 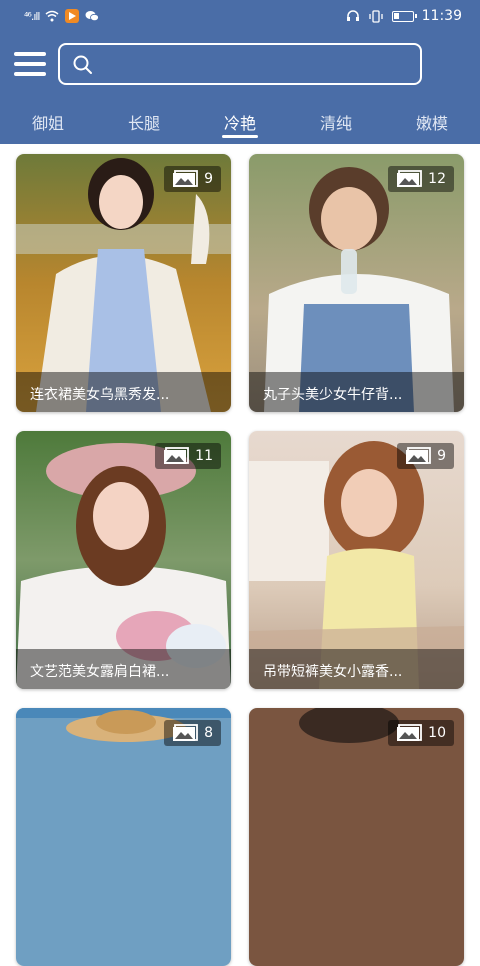 I want to click on signal-icon: ⁴⁶.ıll, so click(x=32, y=16).